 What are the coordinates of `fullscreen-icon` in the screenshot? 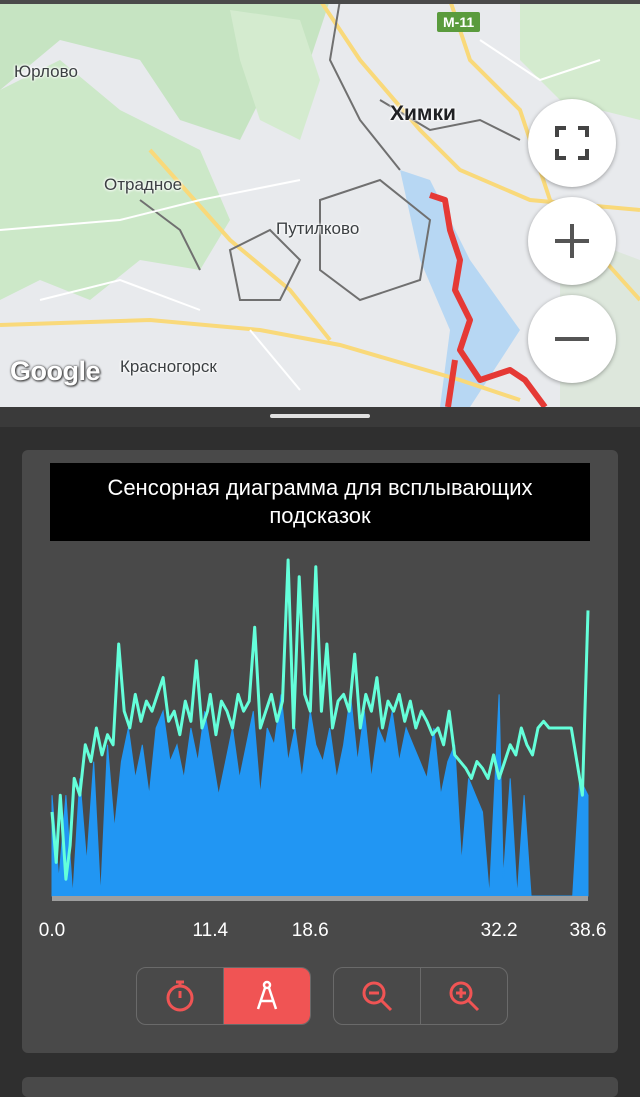 It's located at (572, 143).